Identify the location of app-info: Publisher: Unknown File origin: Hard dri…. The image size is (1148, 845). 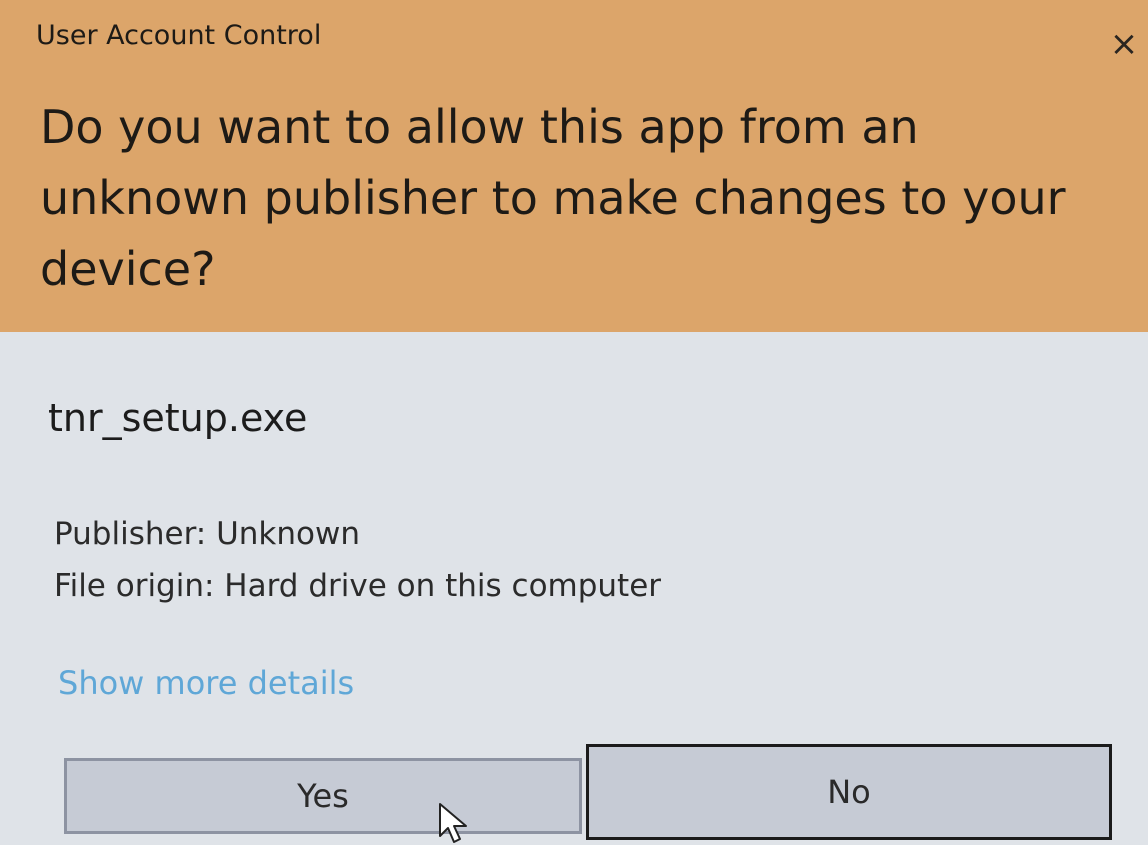
(357, 560).